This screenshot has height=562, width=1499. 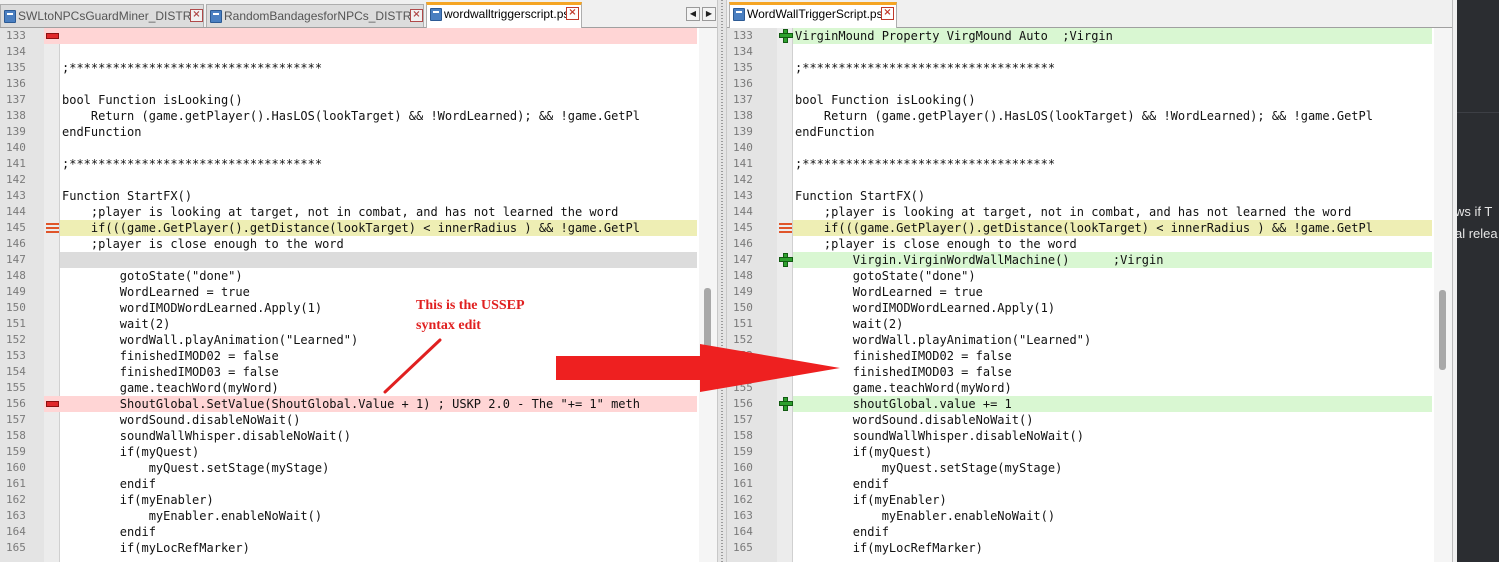 What do you see at coordinates (470, 316) in the screenshot?
I see `annotation-note: This is the USSEP syntax edit` at bounding box center [470, 316].